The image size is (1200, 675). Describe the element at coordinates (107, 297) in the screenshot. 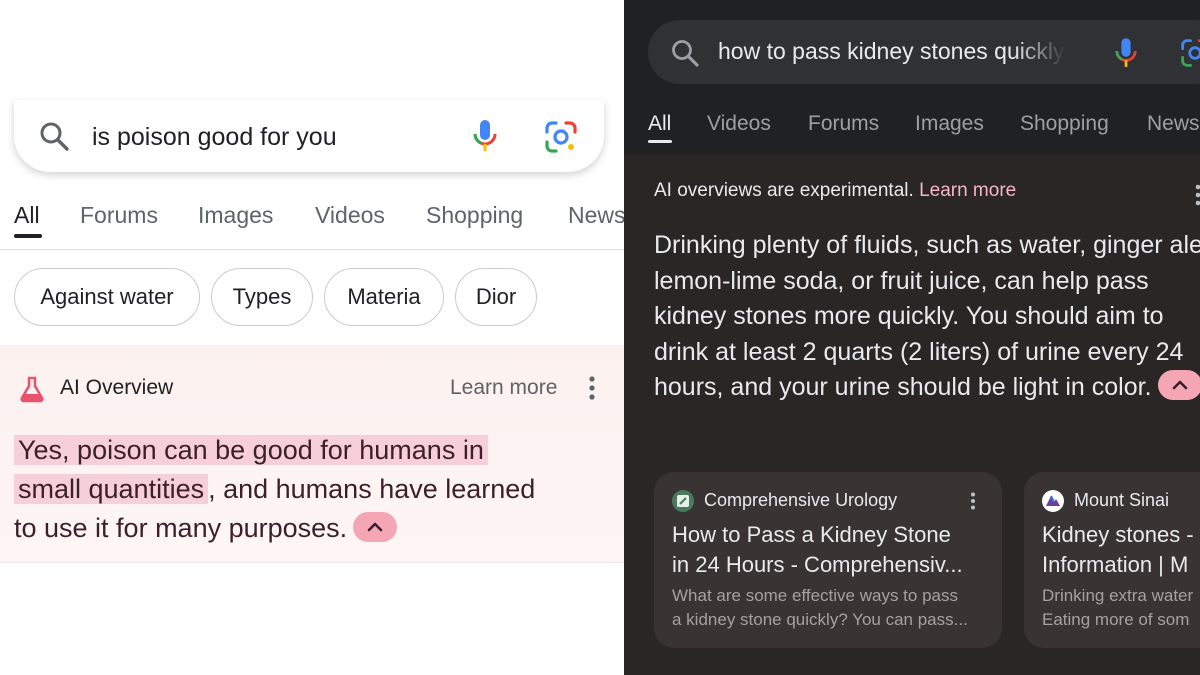

I see `chip-against-water: Against water` at that location.